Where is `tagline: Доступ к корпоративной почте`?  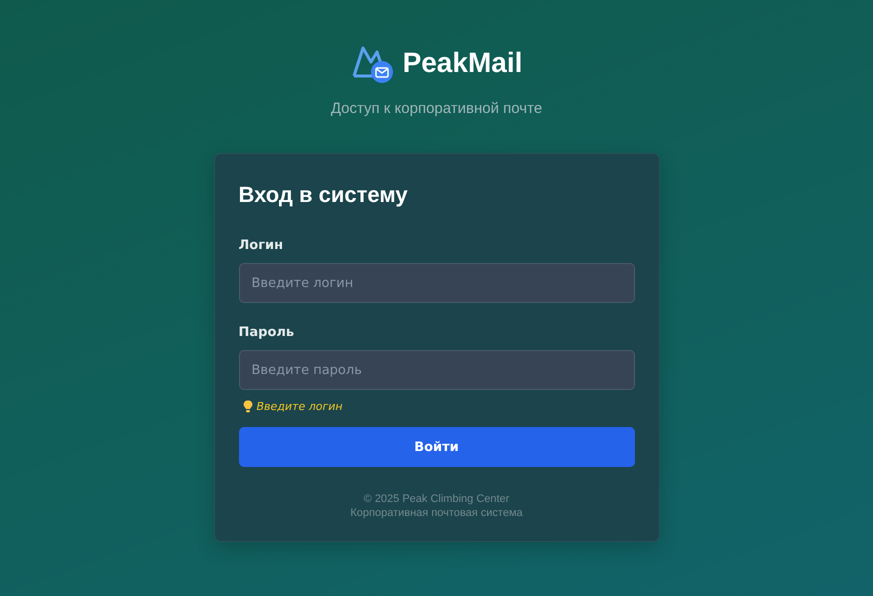 tagline: Доступ к корпоративной почте is located at coordinates (436, 108).